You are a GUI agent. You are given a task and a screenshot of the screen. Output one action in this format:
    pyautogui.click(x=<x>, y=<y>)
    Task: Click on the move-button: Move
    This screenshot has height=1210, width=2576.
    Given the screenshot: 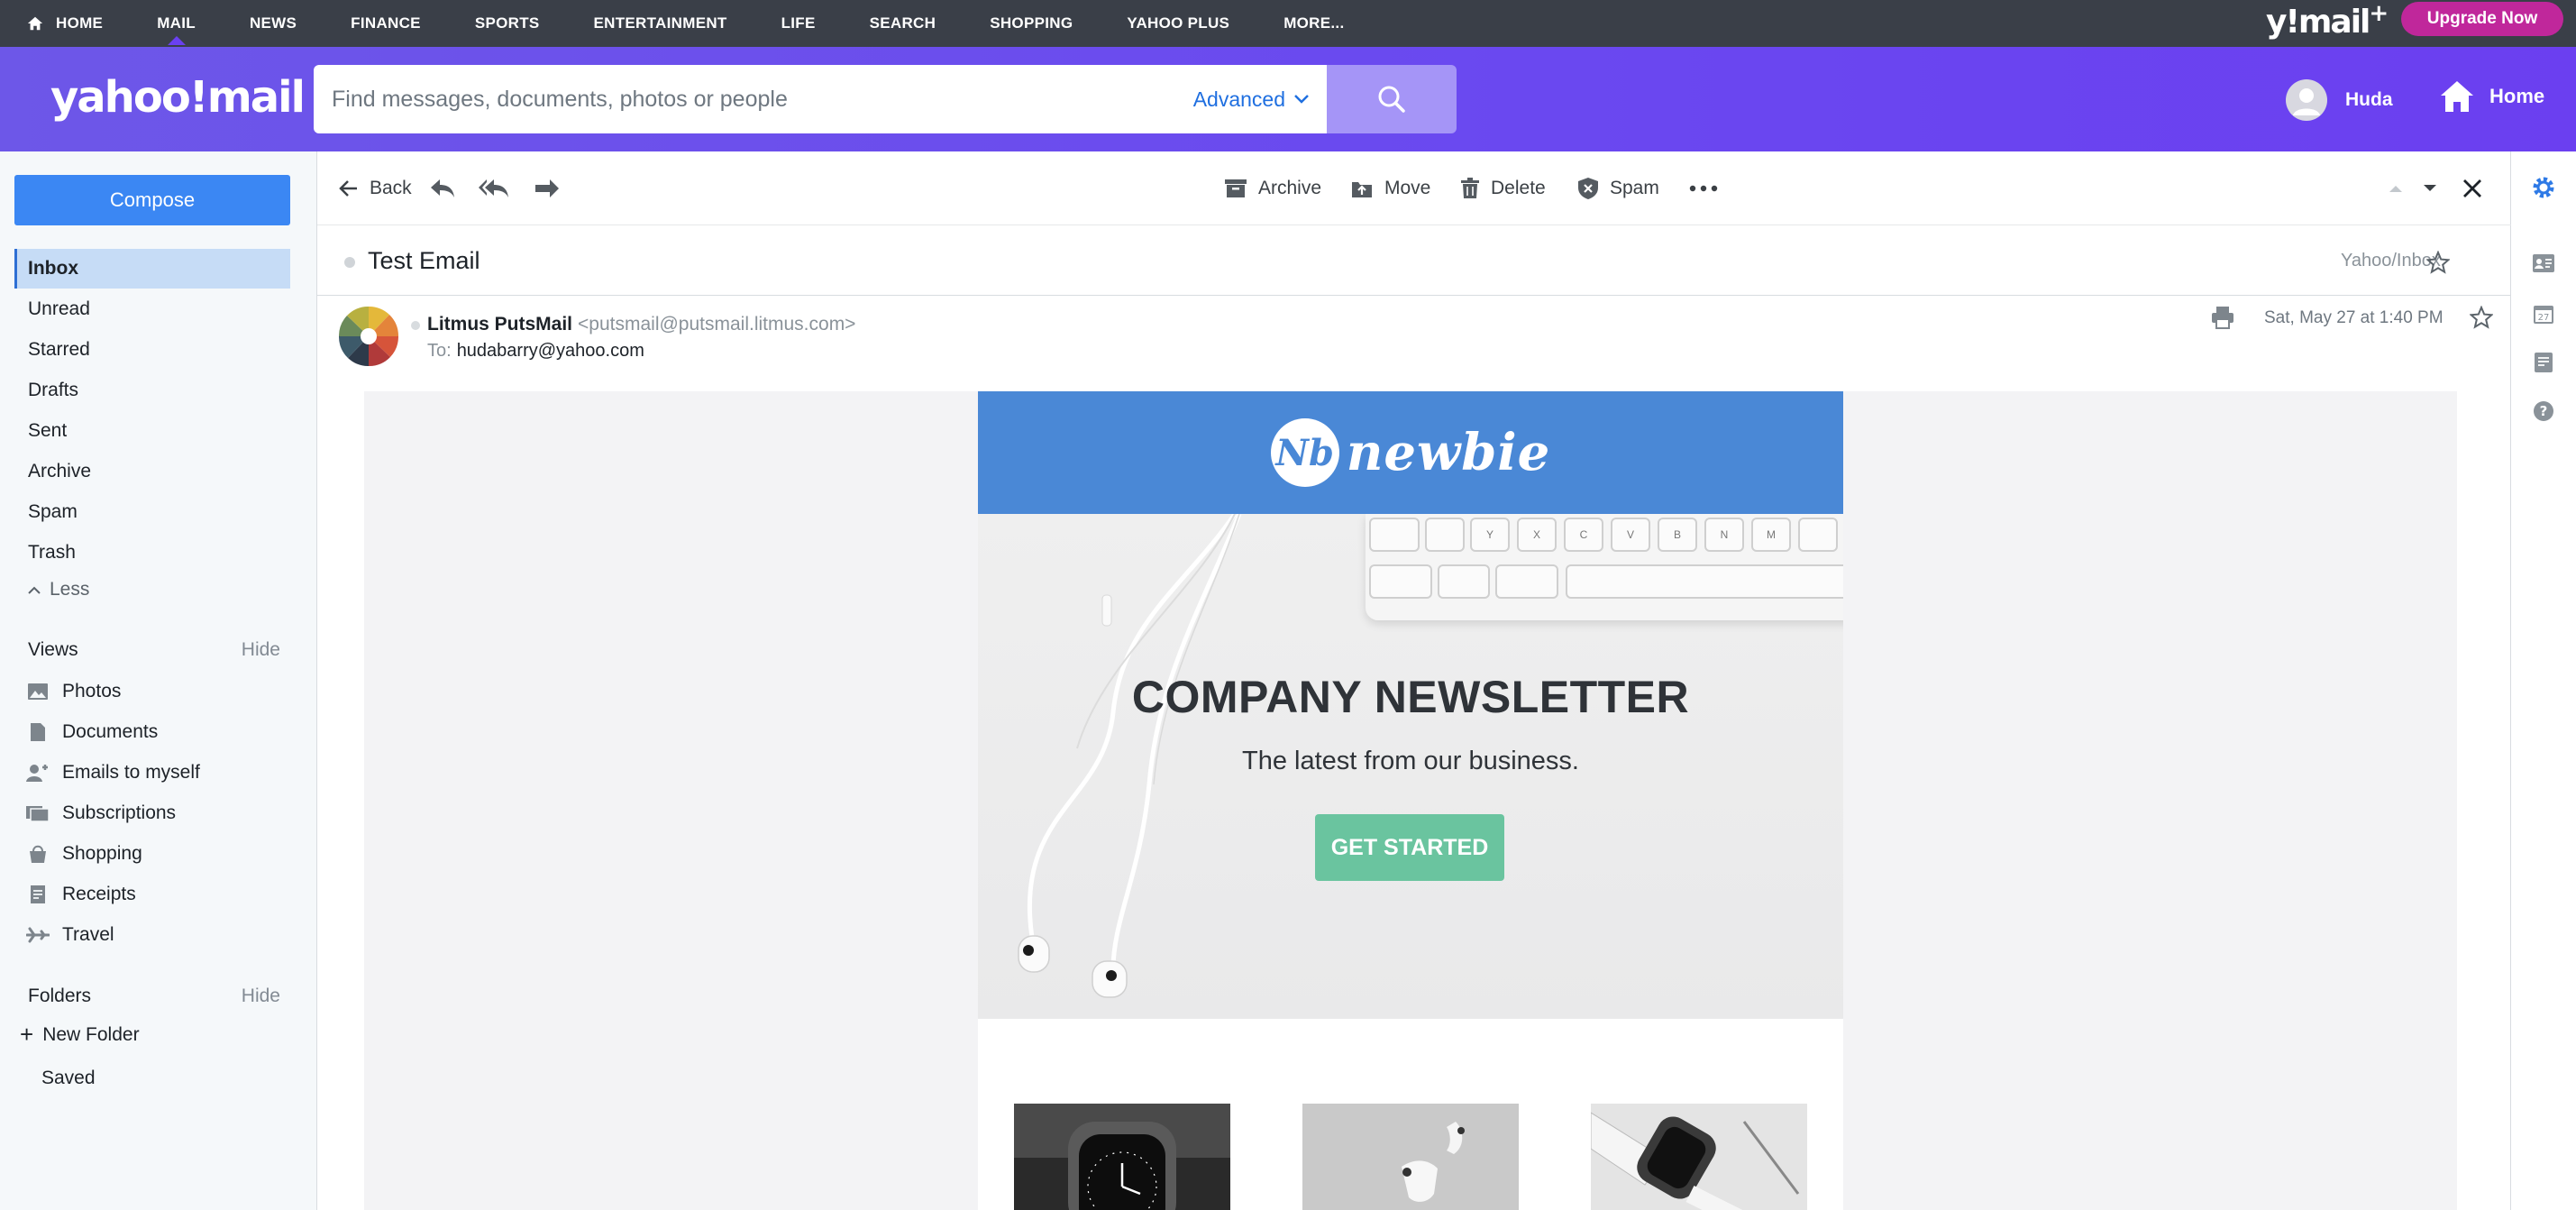 What is the action you would take?
    pyautogui.click(x=1390, y=188)
    